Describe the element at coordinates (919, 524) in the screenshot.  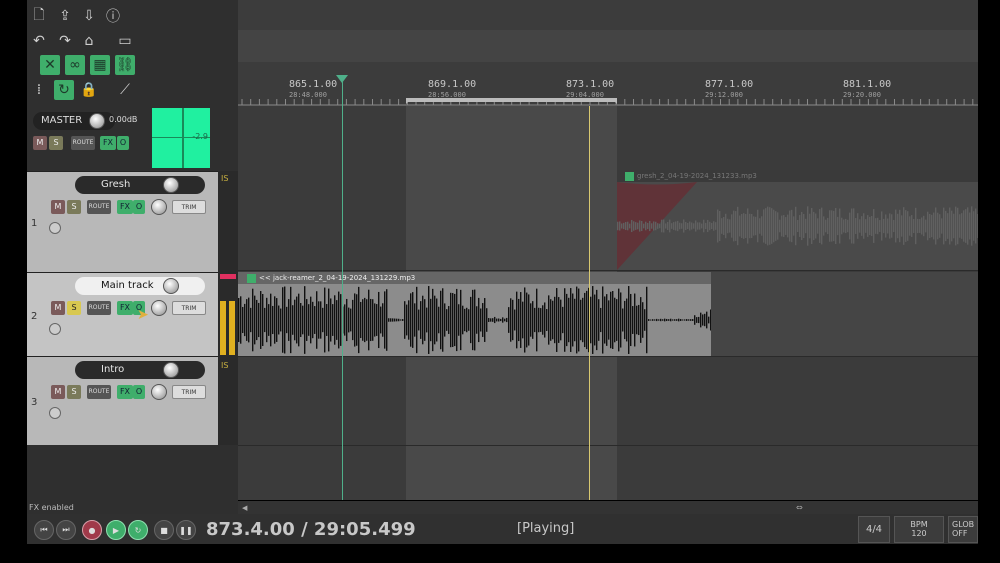
I see `bpm-label: BPM` at that location.